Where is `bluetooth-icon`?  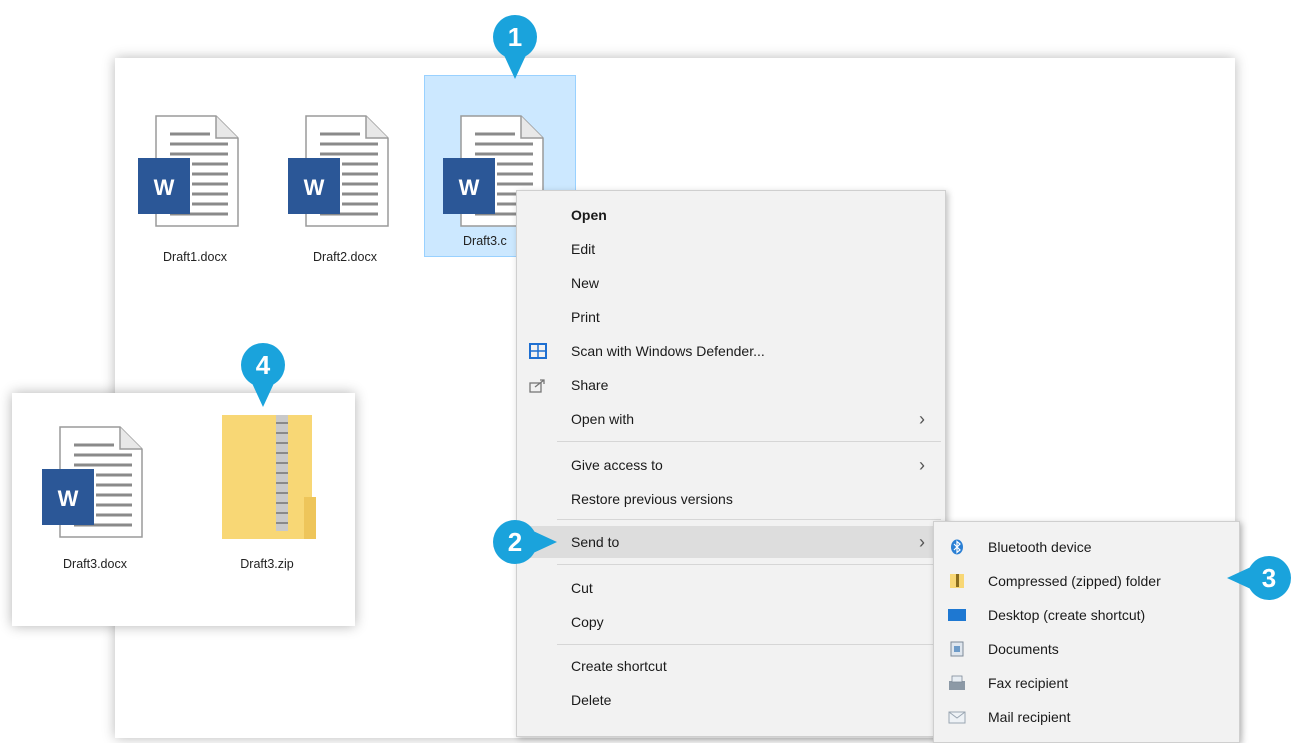 bluetooth-icon is located at coordinates (957, 547).